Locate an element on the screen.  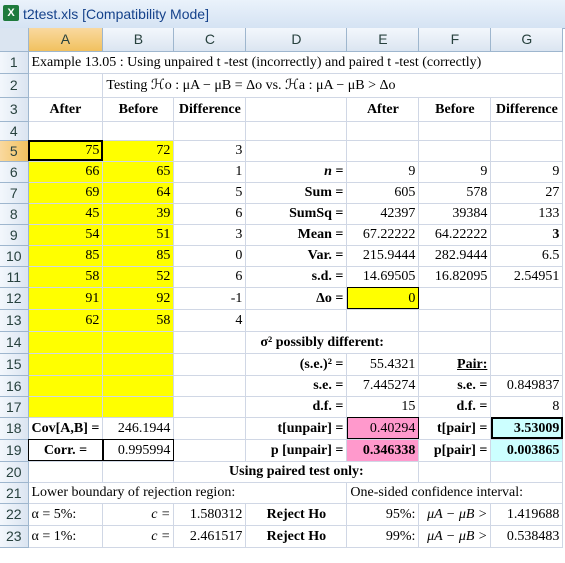
cell-d14-sigma-note: σ² possibly different: is located at coordinates (332, 342).